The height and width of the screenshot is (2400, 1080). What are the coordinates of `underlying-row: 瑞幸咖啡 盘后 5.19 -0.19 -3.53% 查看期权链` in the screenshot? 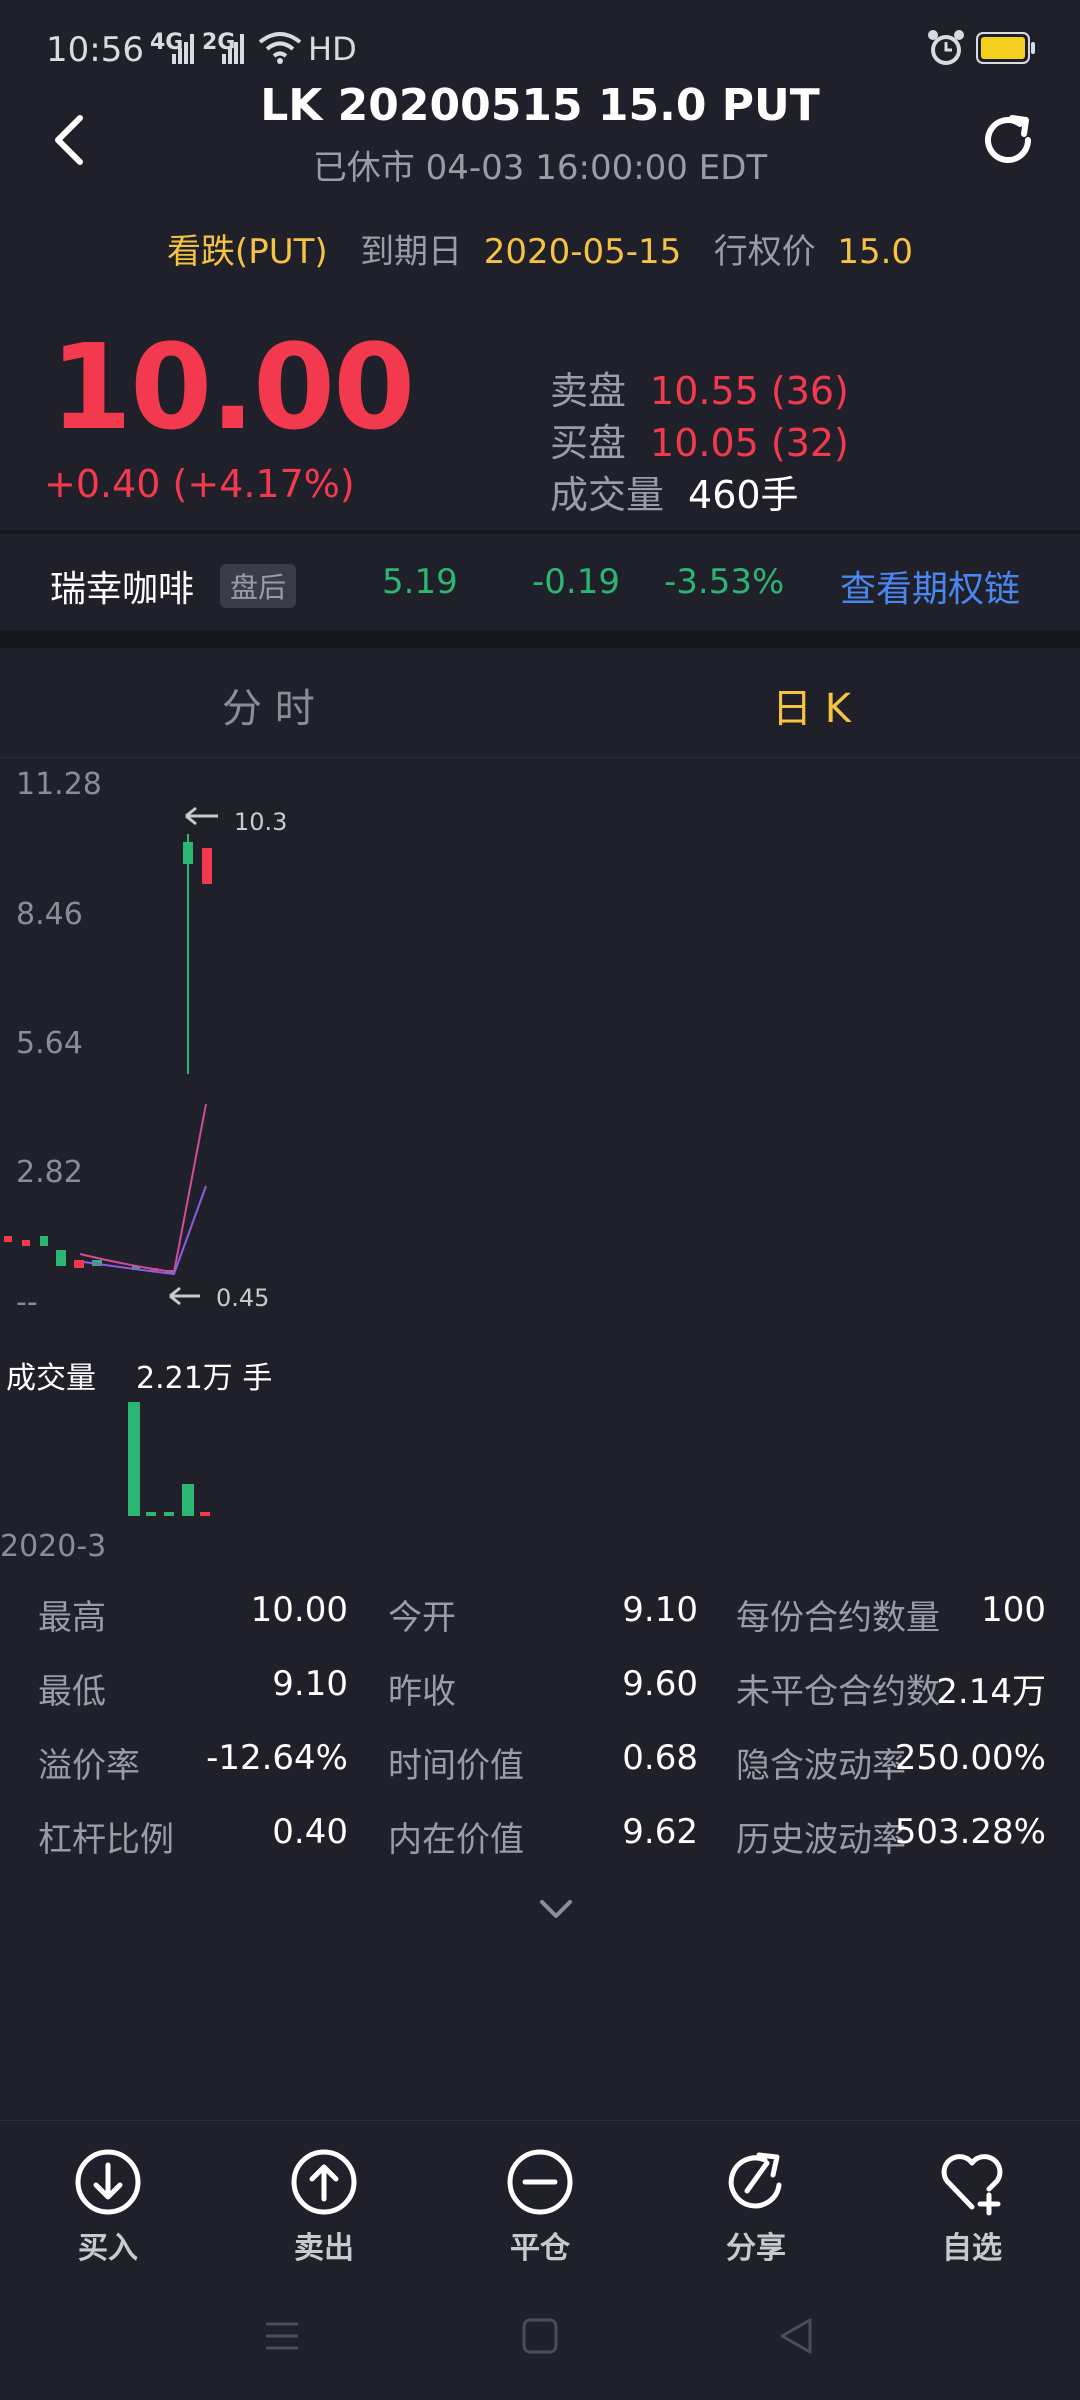 It's located at (540, 583).